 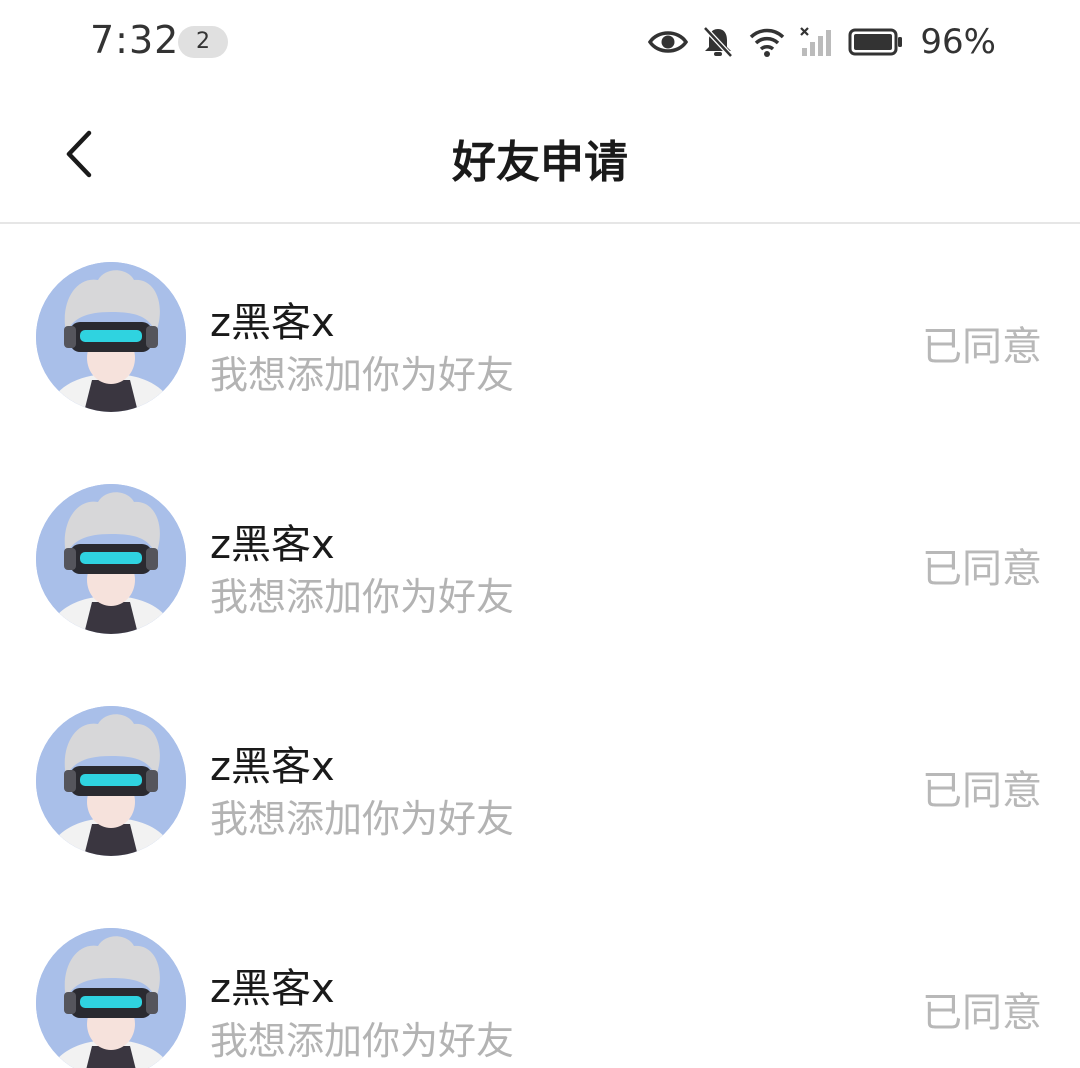 I want to click on page-title: 好友申请, so click(x=540, y=162).